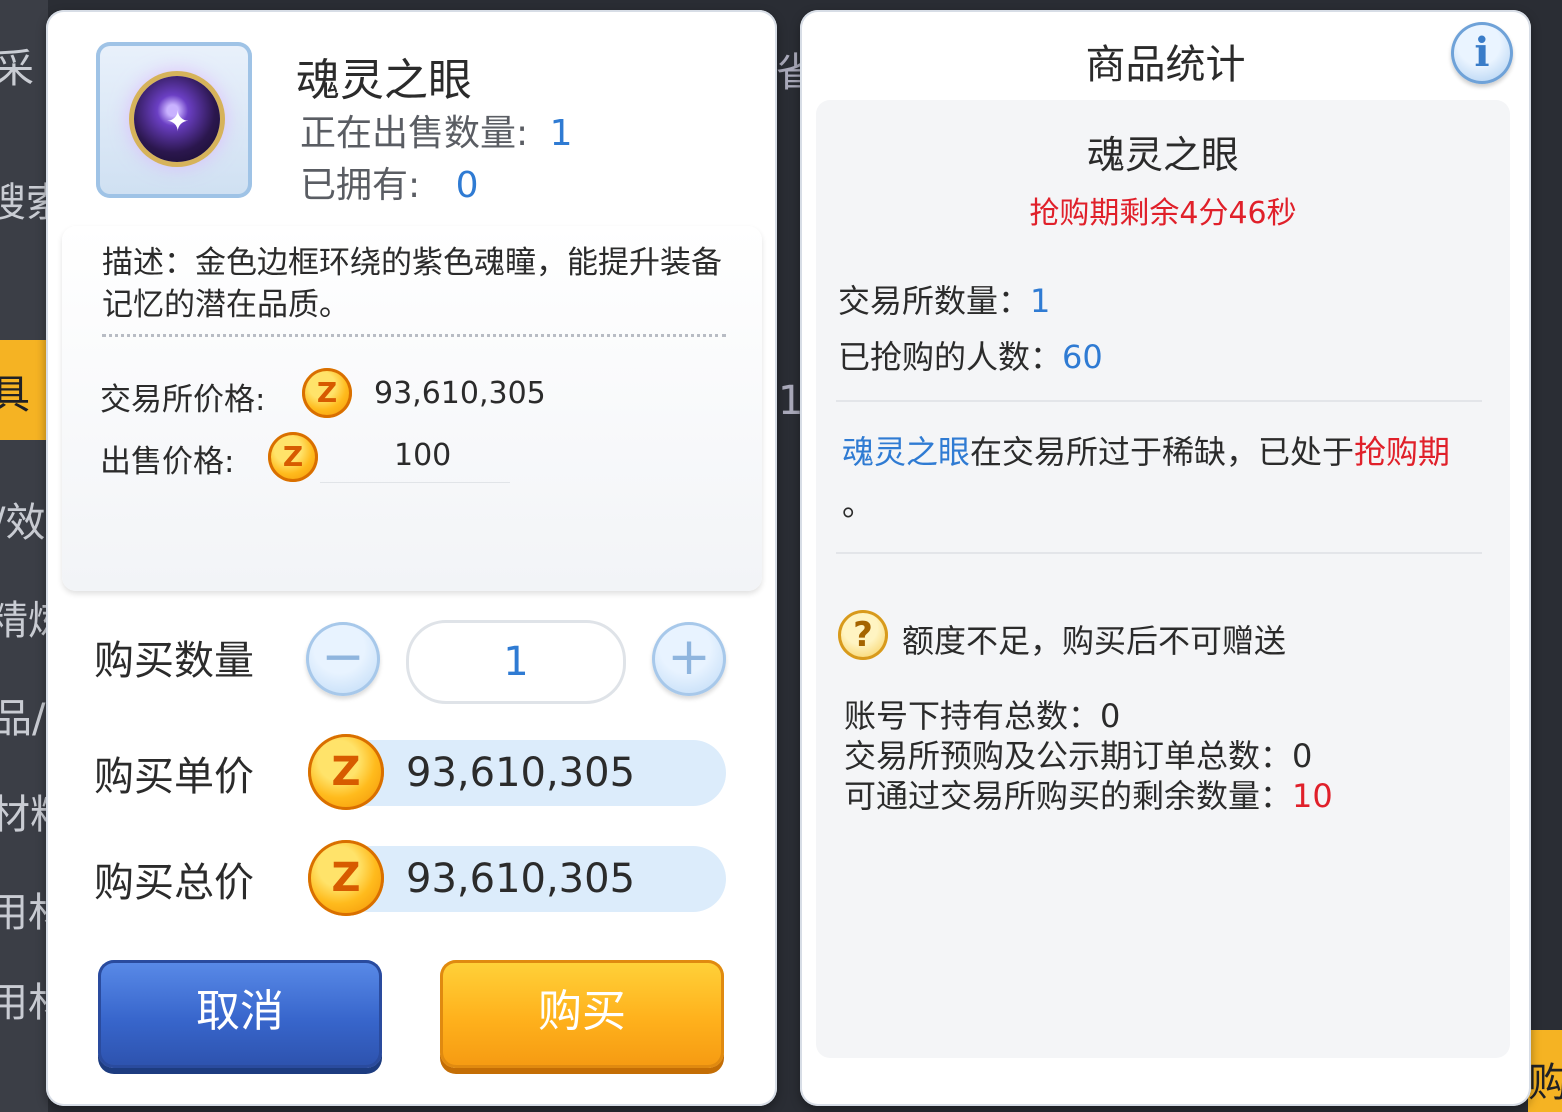 The width and height of the screenshot is (1562, 1112). I want to click on exchange-qty-row: 交易所数量：1, so click(944, 299).